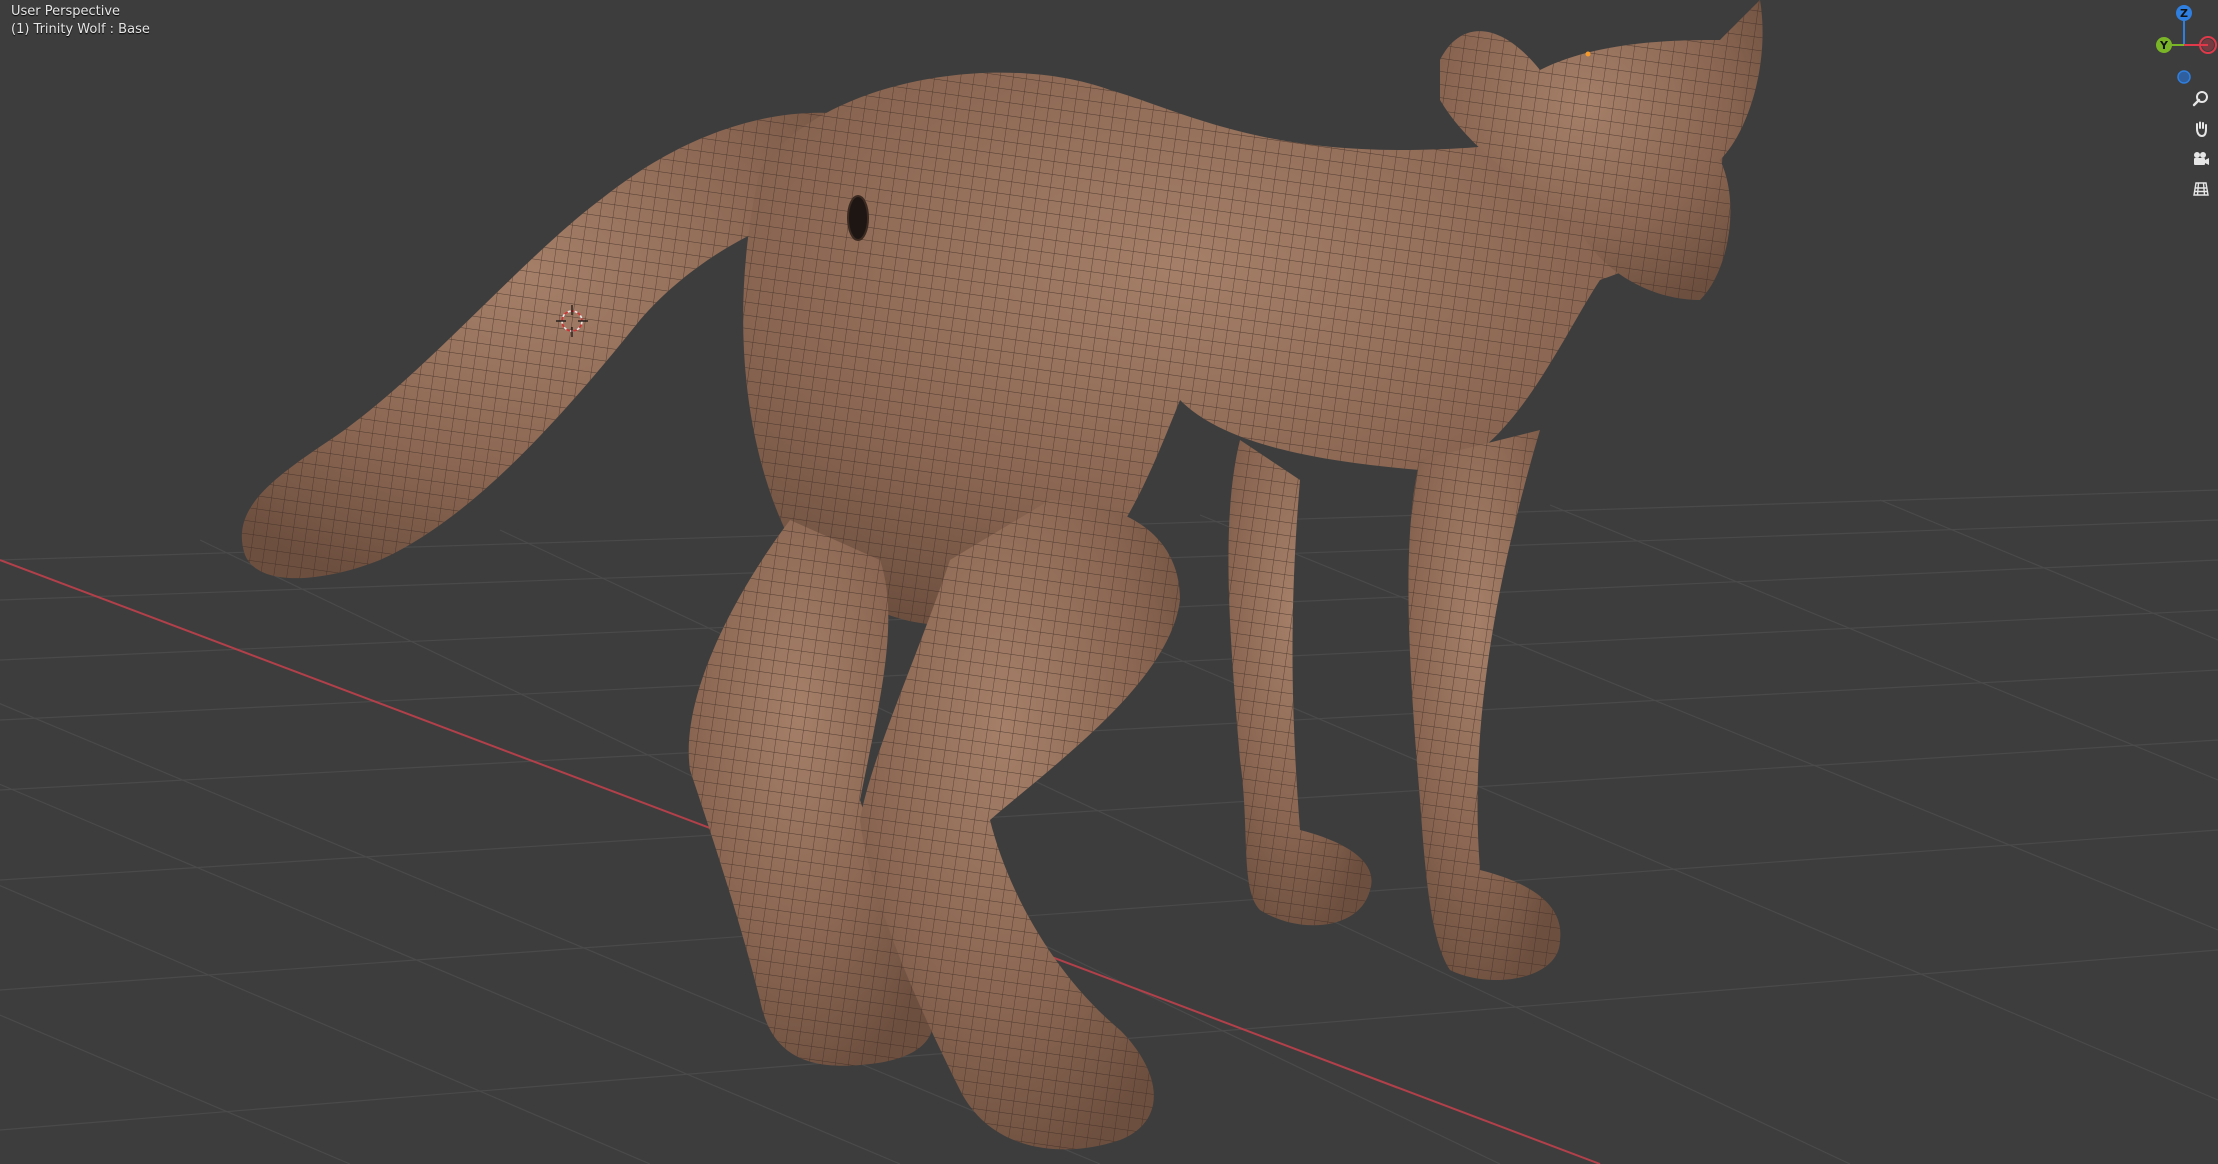 The image size is (2218, 1164). Describe the element at coordinates (2164, 45) in the screenshot. I see `gizmo-y-label: Y` at that location.